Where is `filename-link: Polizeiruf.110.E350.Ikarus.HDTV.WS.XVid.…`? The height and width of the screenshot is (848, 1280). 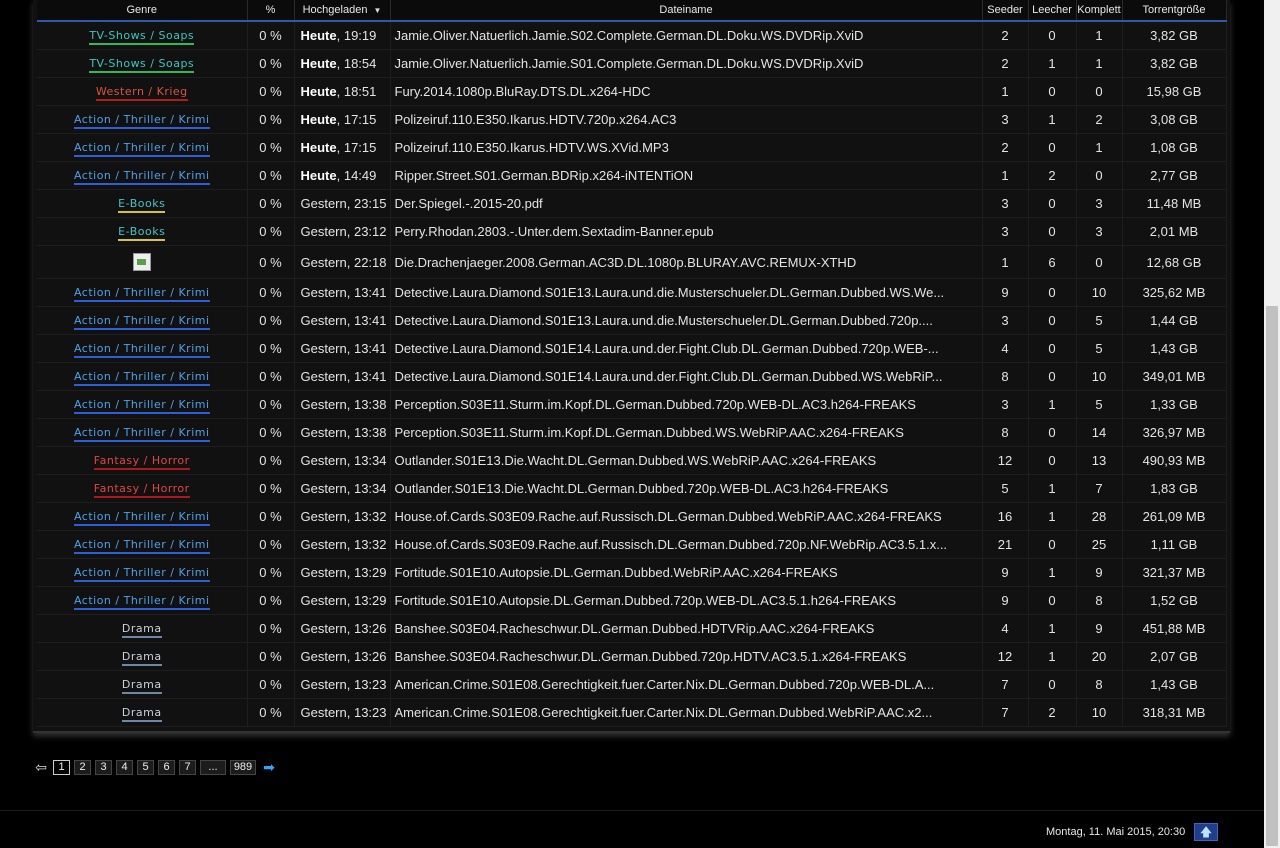
filename-link: Polizeiruf.110.E350.Ikarus.HDTV.WS.XVid.… is located at coordinates (686, 147).